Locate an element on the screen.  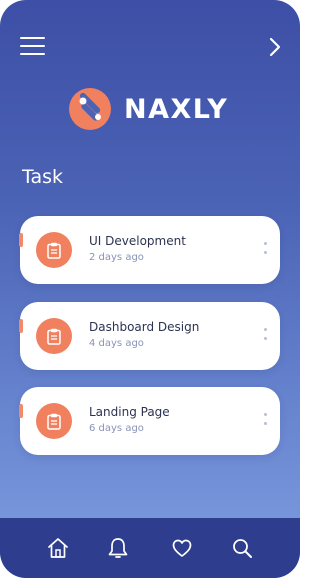
task-title: UI Development is located at coordinates (137, 241).